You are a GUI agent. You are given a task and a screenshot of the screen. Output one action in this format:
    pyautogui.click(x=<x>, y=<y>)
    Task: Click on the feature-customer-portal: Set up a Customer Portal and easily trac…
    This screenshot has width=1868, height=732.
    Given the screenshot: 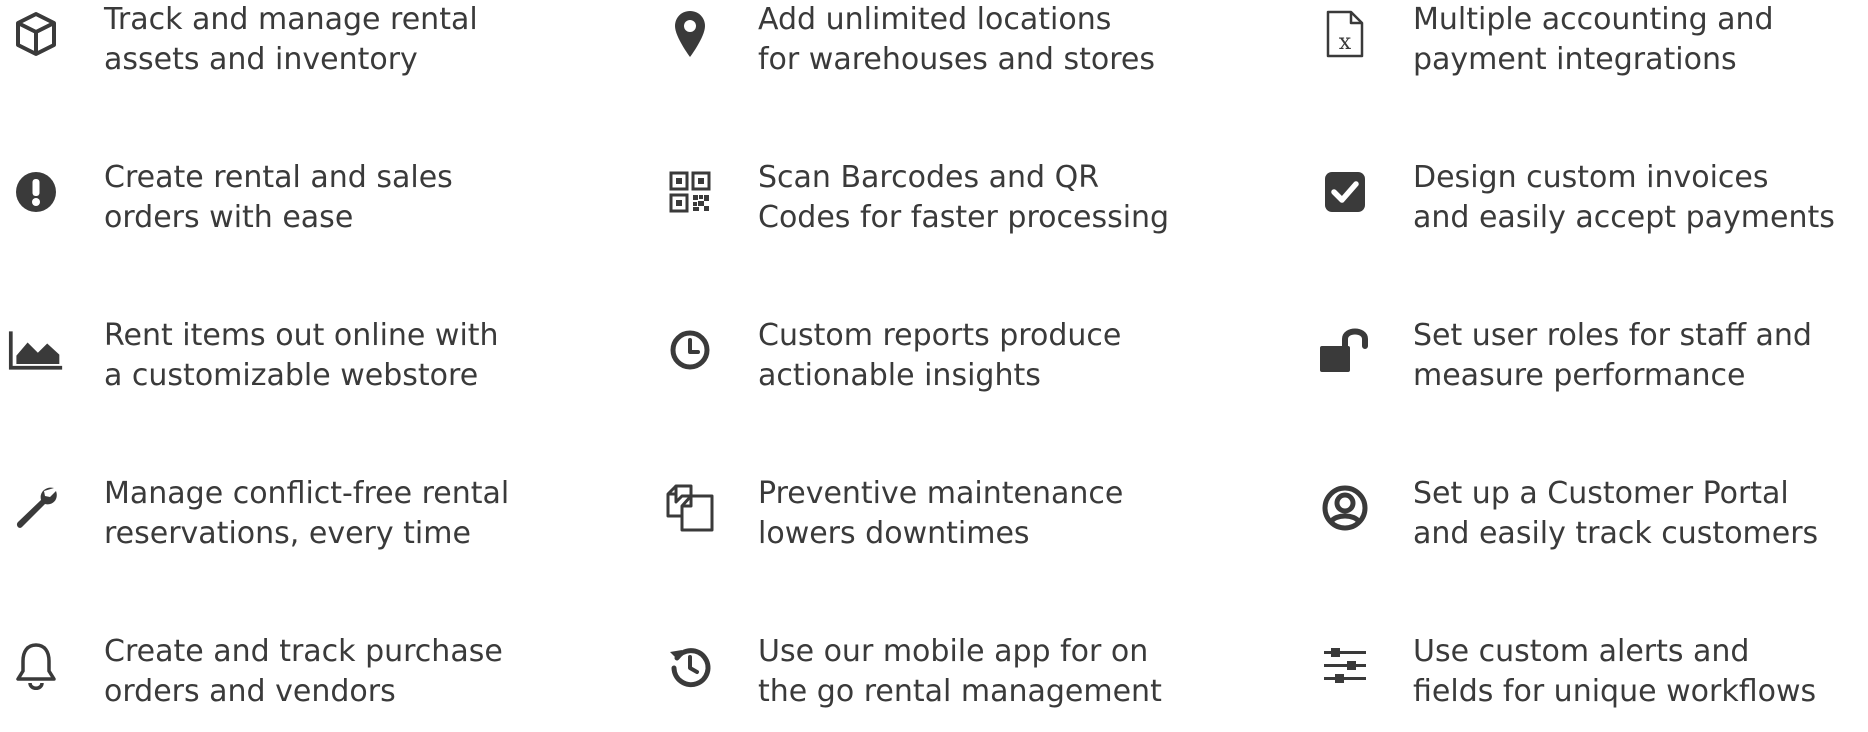 What is the action you would take?
    pyautogui.click(x=1592, y=524)
    